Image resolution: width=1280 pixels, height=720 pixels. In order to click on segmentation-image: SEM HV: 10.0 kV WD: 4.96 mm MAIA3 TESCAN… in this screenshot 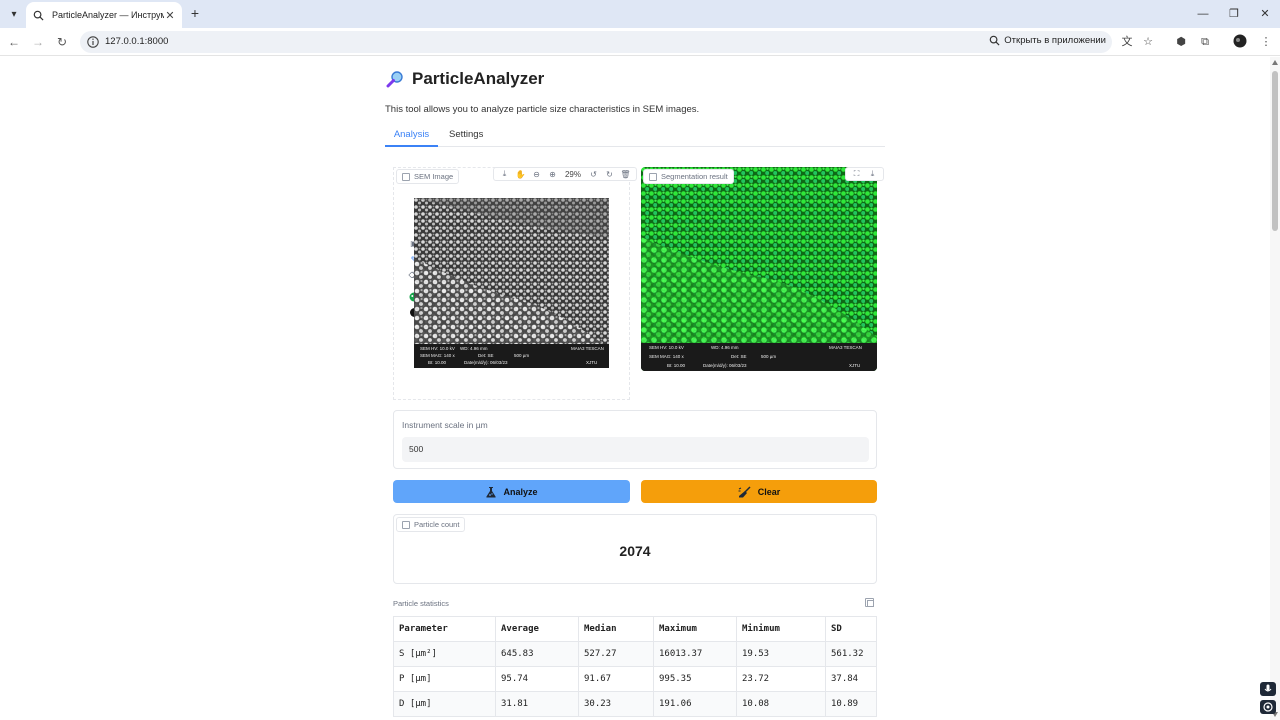, I will do `click(759, 269)`.